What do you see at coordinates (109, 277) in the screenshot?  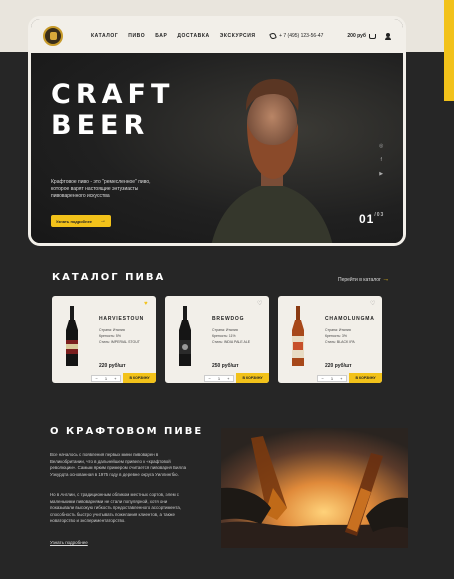 I see `catalog-title: КАТАЛОГ ПИВА` at bounding box center [109, 277].